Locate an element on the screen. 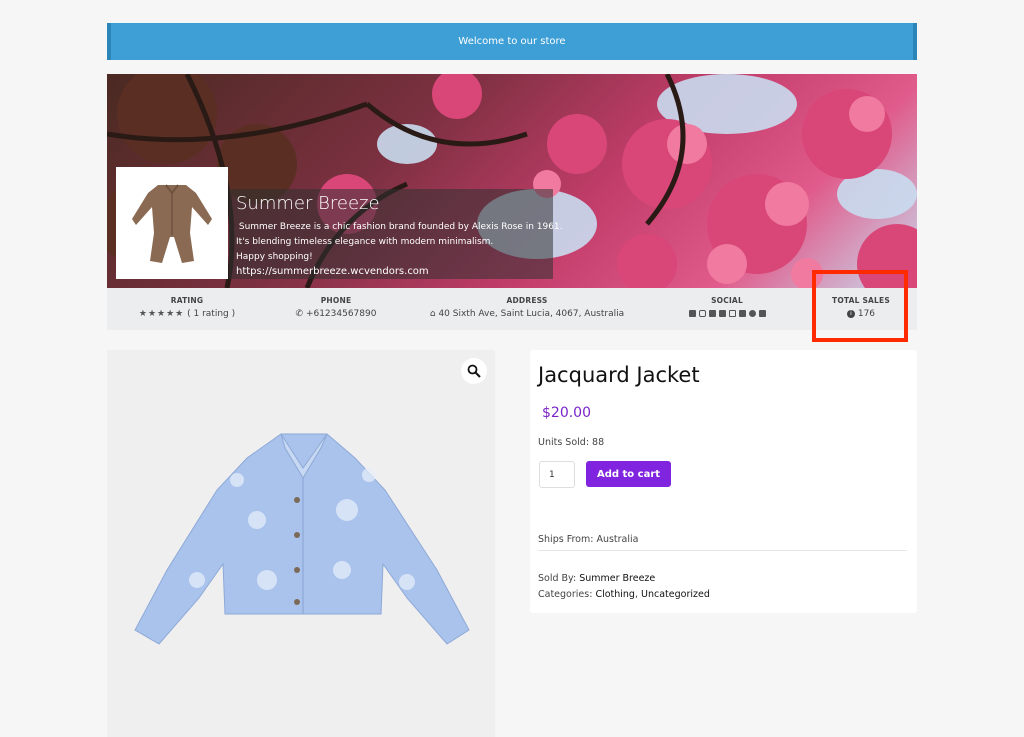 The image size is (1024, 737). telegram-icon is located at coordinates (762, 313).